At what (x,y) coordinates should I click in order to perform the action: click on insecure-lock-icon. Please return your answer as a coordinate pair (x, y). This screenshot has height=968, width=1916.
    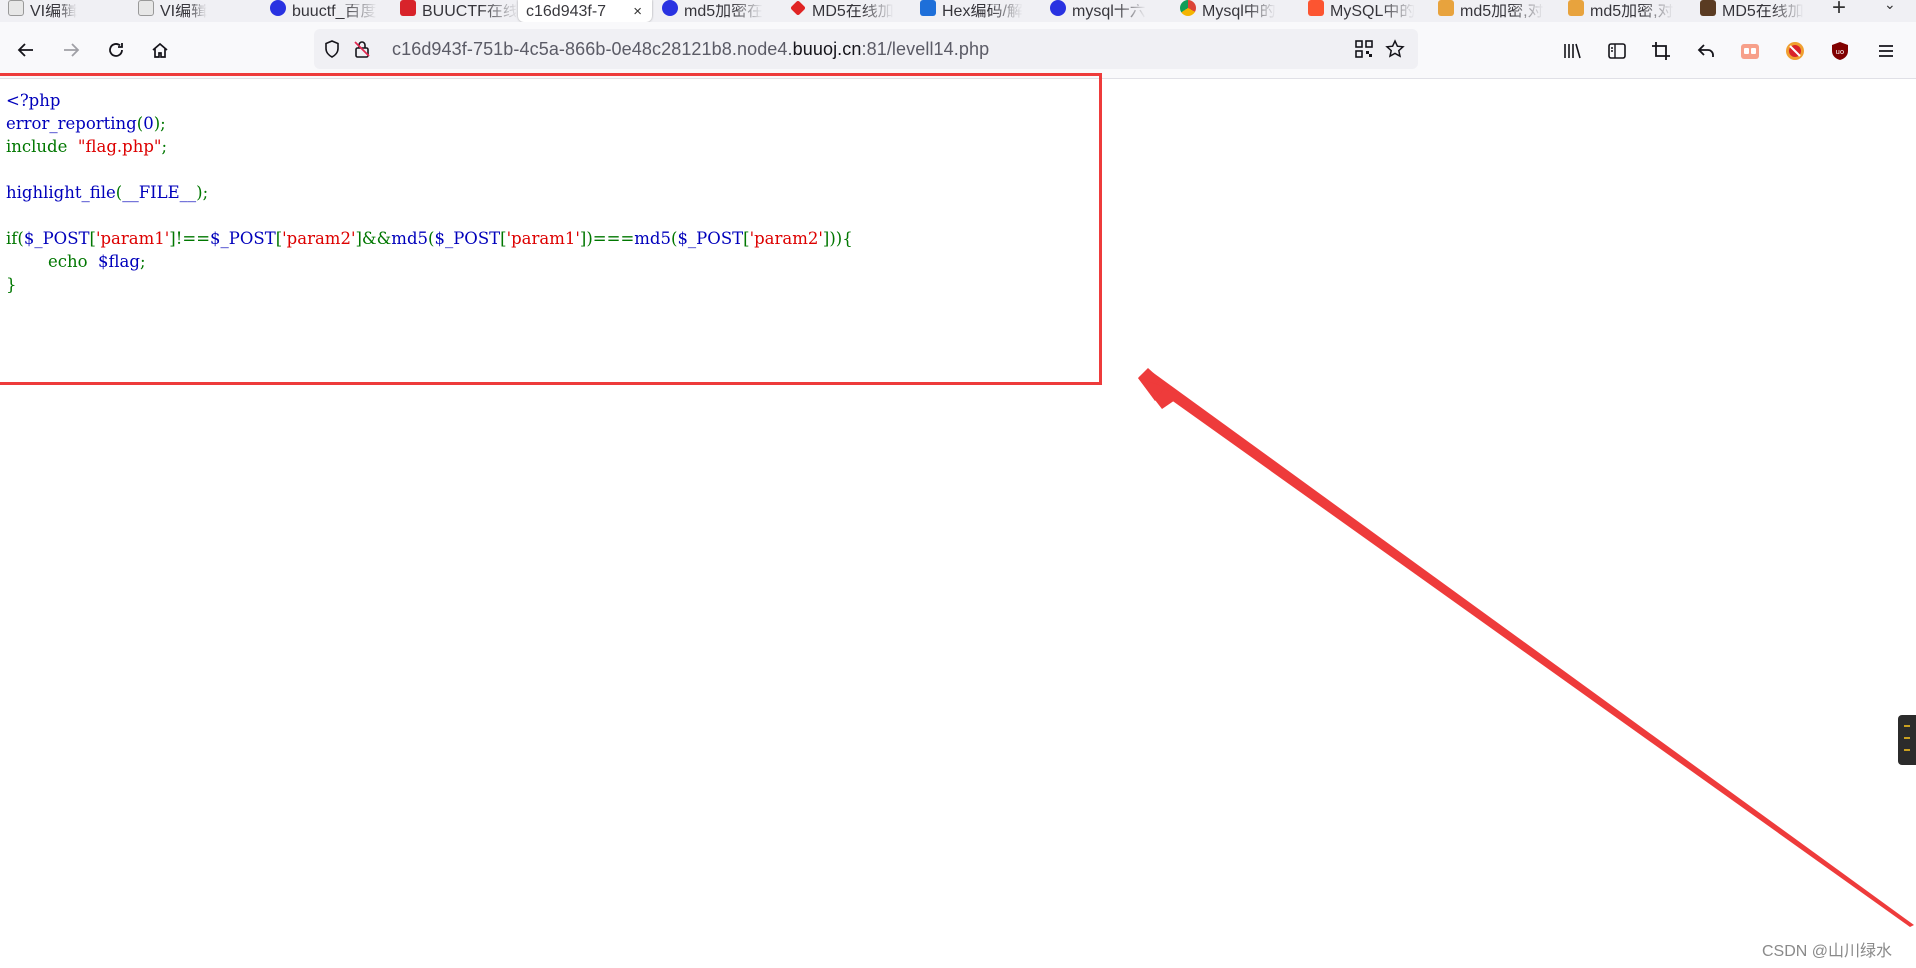
    Looking at the image, I should click on (362, 49).